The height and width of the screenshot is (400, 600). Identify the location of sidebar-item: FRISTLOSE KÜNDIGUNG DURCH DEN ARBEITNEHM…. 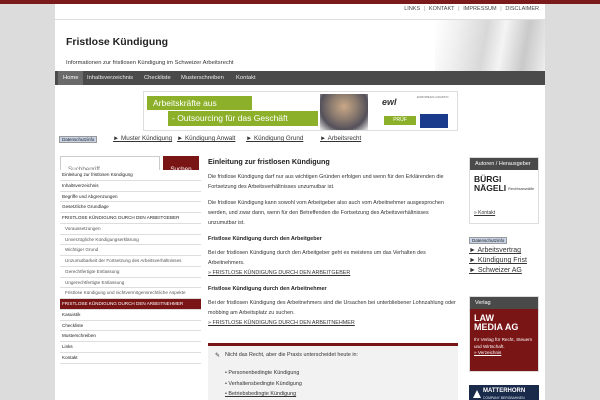
(130, 304).